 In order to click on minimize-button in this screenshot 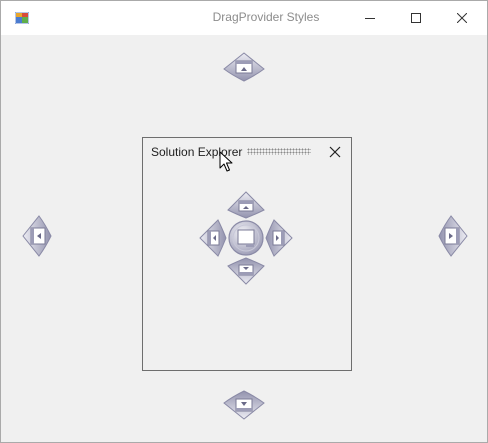, I will do `click(370, 18)`.